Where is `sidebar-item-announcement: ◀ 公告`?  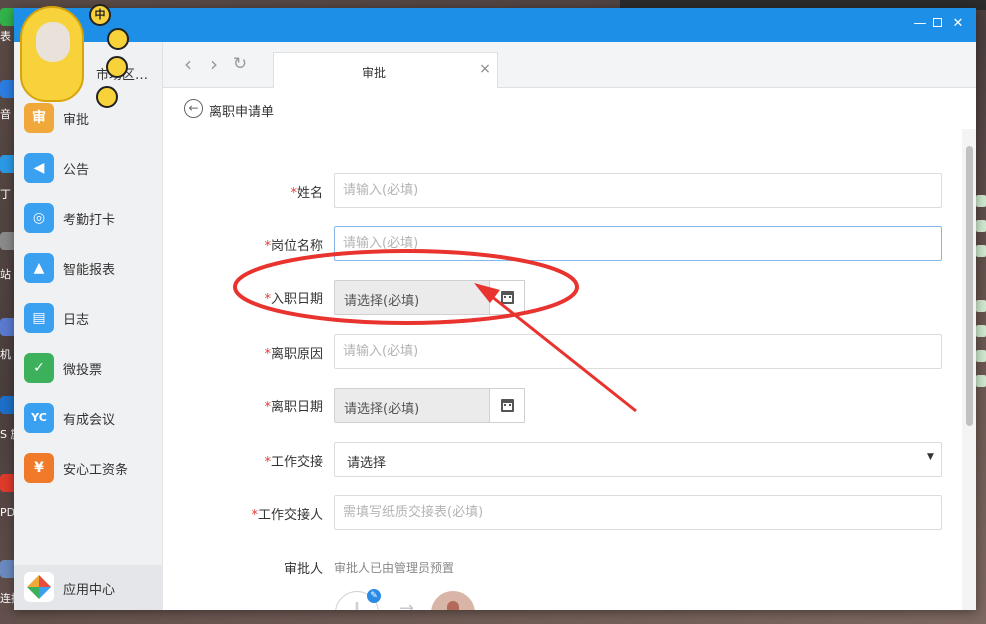 sidebar-item-announcement: ◀ 公告 is located at coordinates (88, 168).